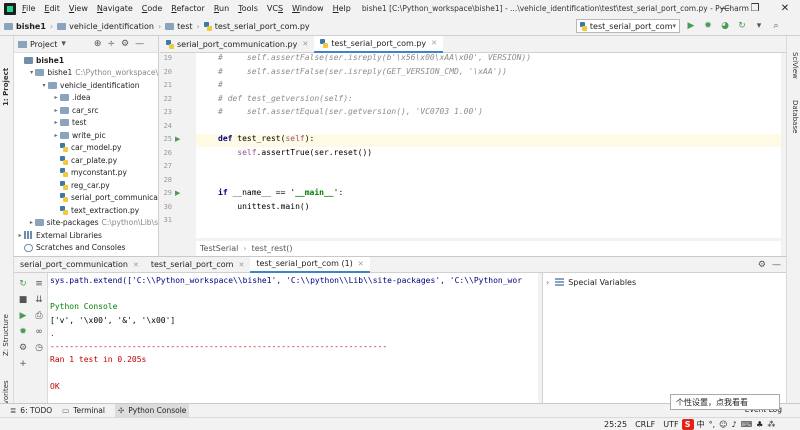 This screenshot has height=430, width=800. I want to click on emoji-icon: ☺, so click(723, 424).